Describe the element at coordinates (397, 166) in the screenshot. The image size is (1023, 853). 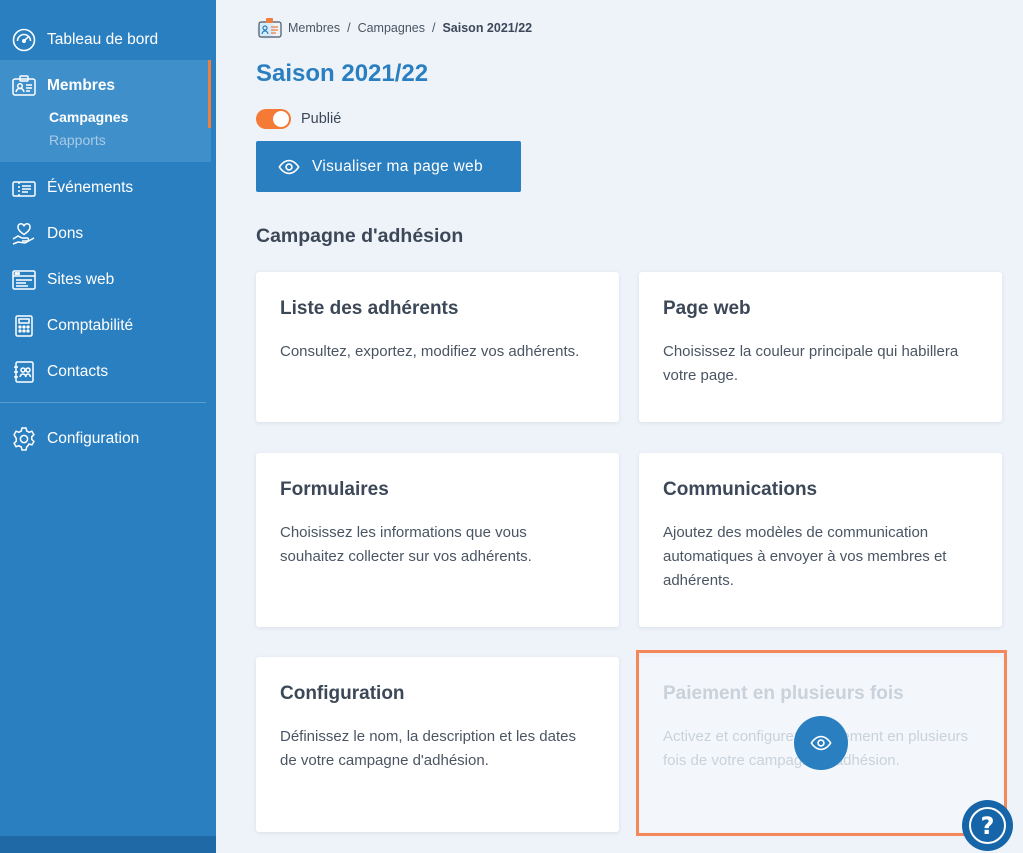
I see `view-webpage-label: Visualiser ma page web` at that location.